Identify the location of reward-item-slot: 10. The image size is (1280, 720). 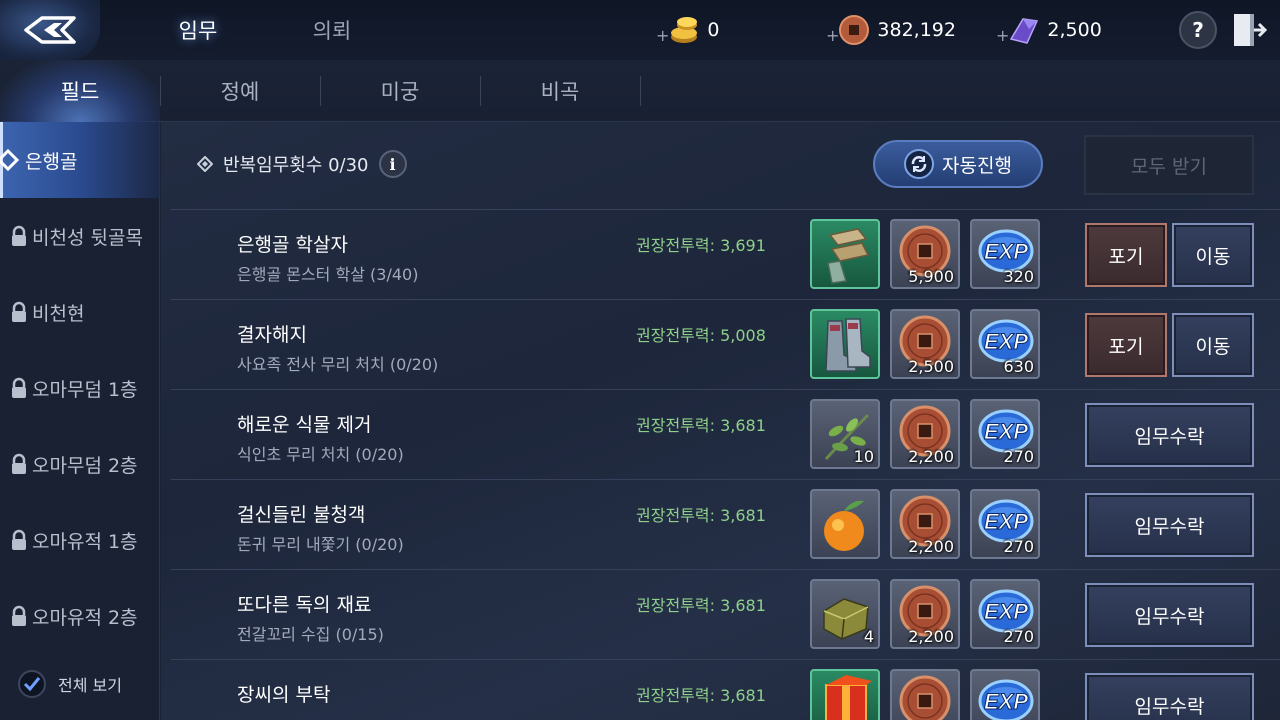
(845, 434).